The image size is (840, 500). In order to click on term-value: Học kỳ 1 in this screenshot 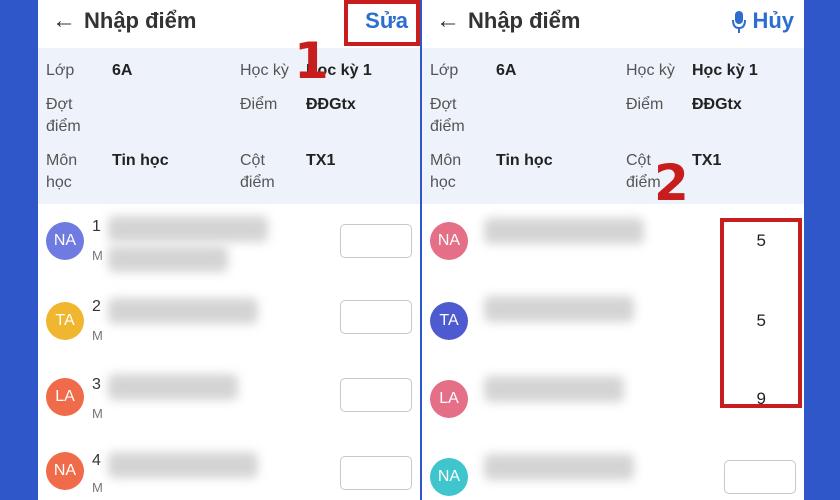, I will do `click(725, 70)`.